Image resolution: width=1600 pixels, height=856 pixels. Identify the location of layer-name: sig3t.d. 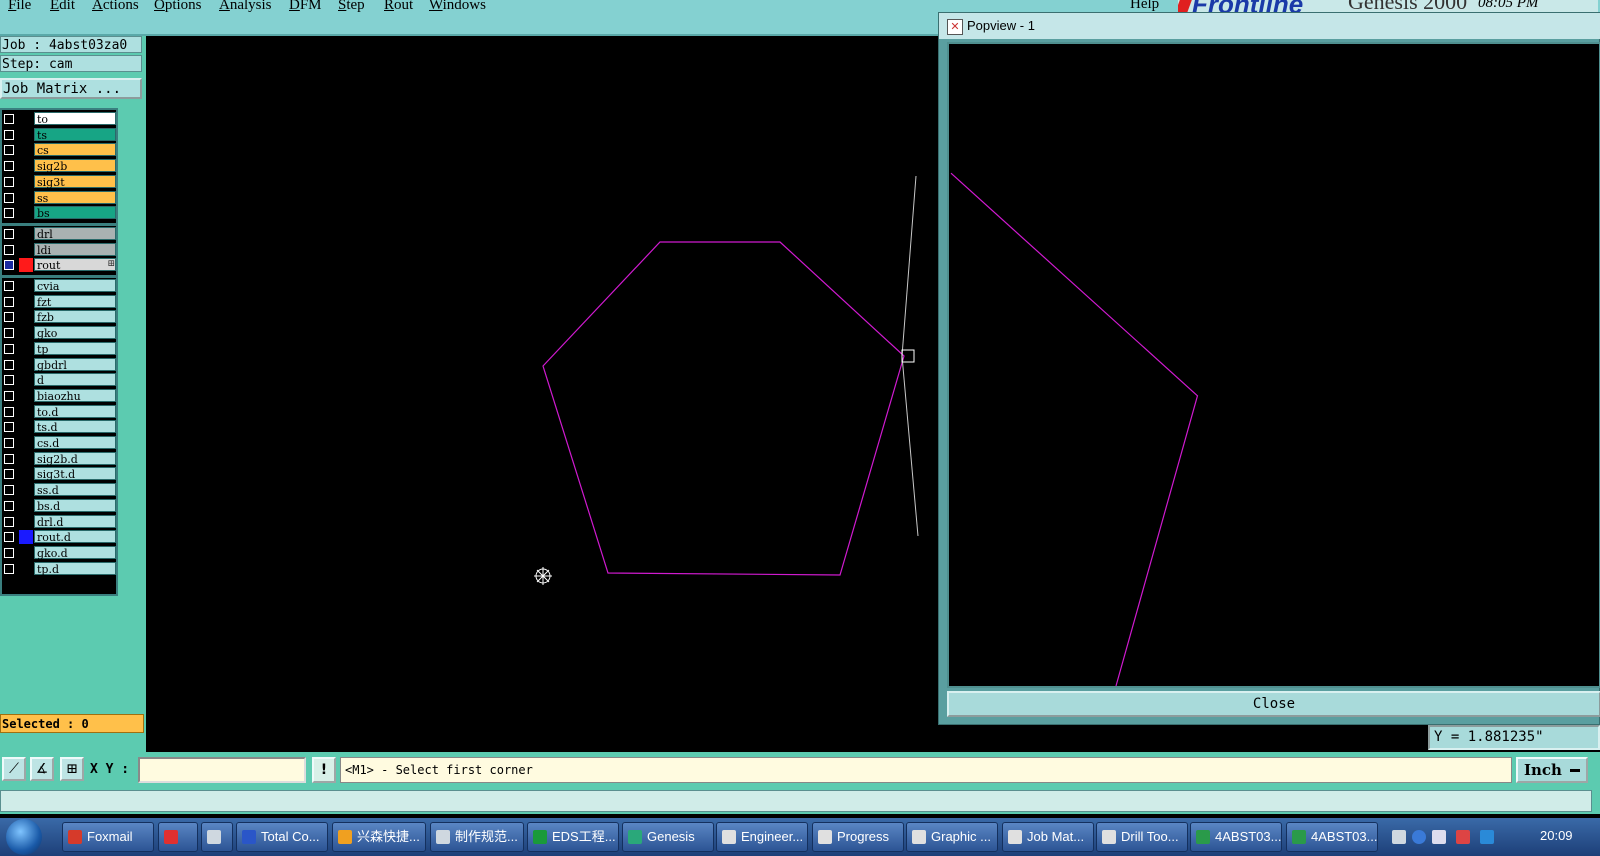
(75, 474).